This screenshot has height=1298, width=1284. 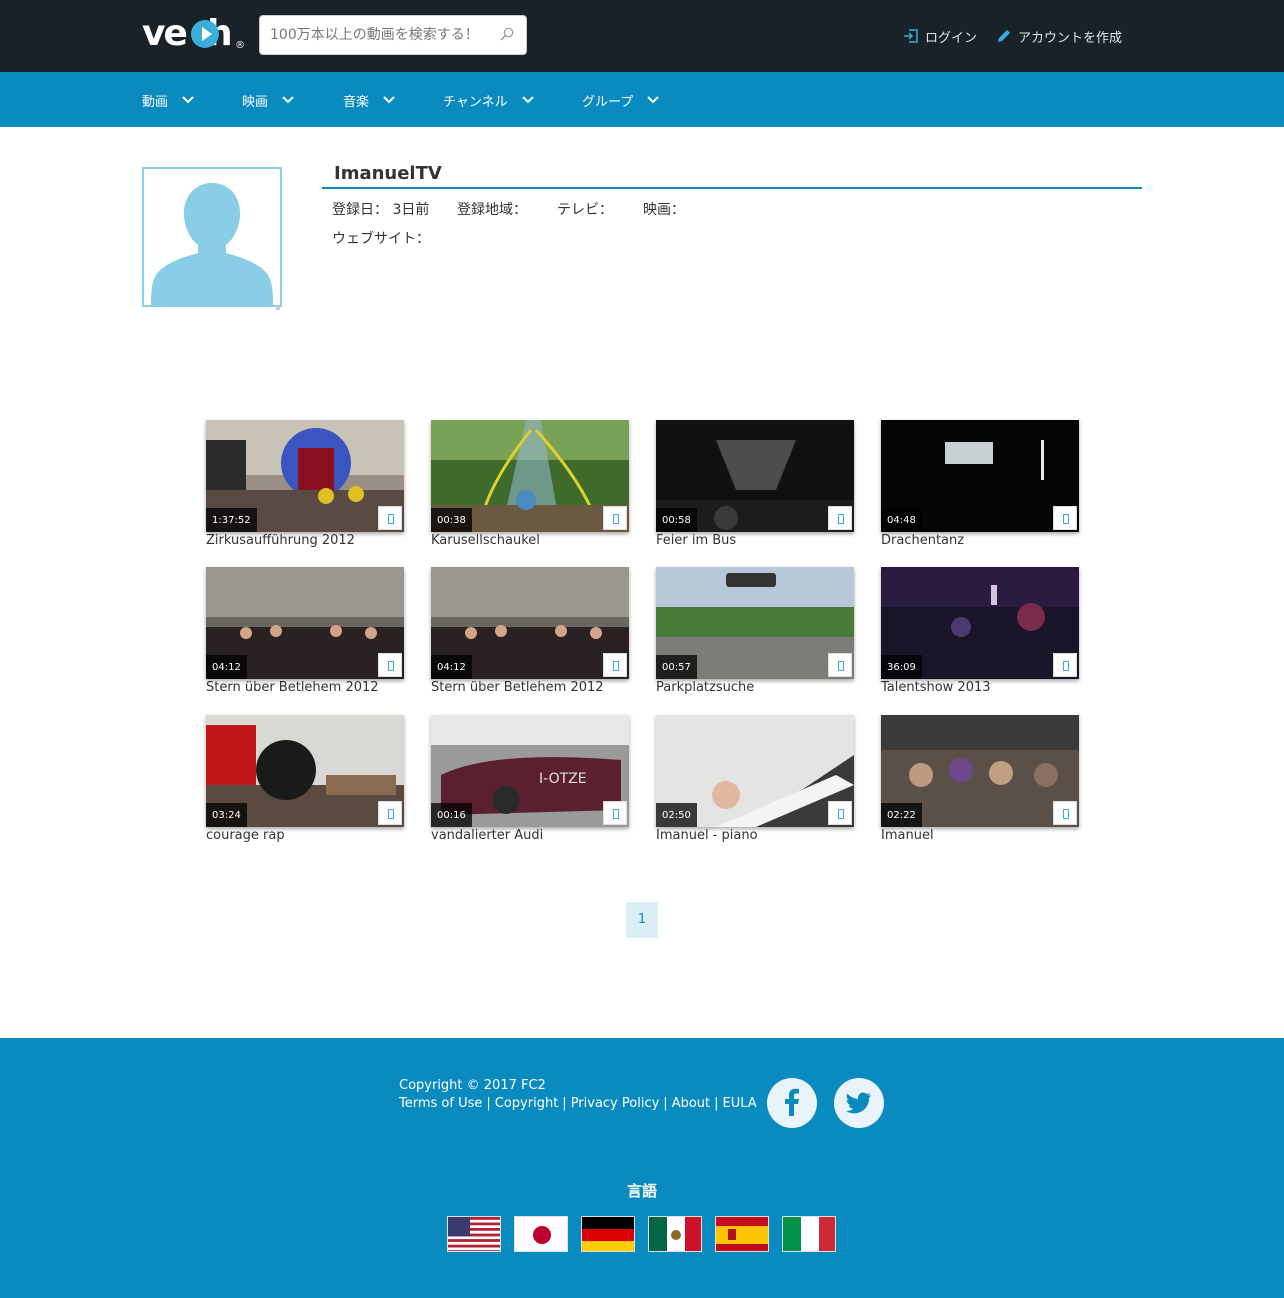 What do you see at coordinates (451, 815) in the screenshot?
I see `duration-badge: 00:16` at bounding box center [451, 815].